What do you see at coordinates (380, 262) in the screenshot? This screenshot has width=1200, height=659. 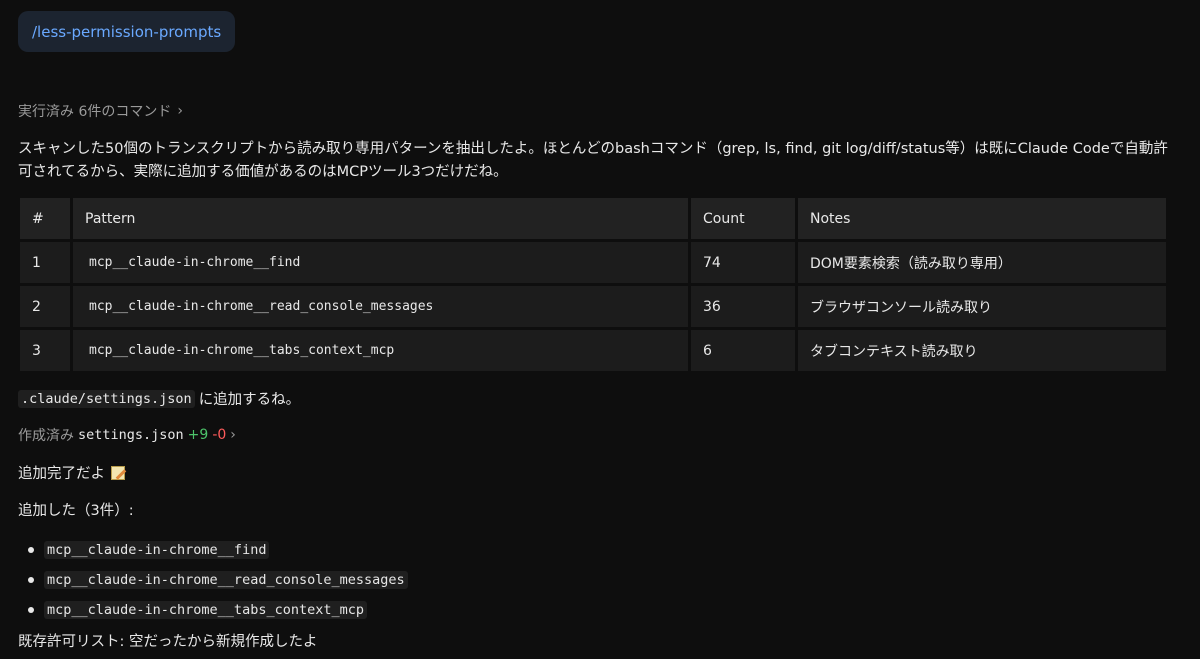 I see `row-pattern: mcp__claude-in-chrome__find` at bounding box center [380, 262].